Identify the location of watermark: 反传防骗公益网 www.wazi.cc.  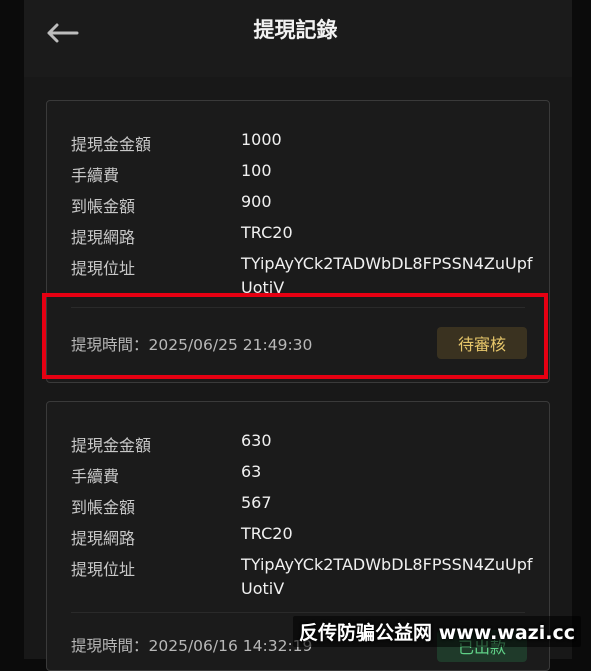
(437, 631).